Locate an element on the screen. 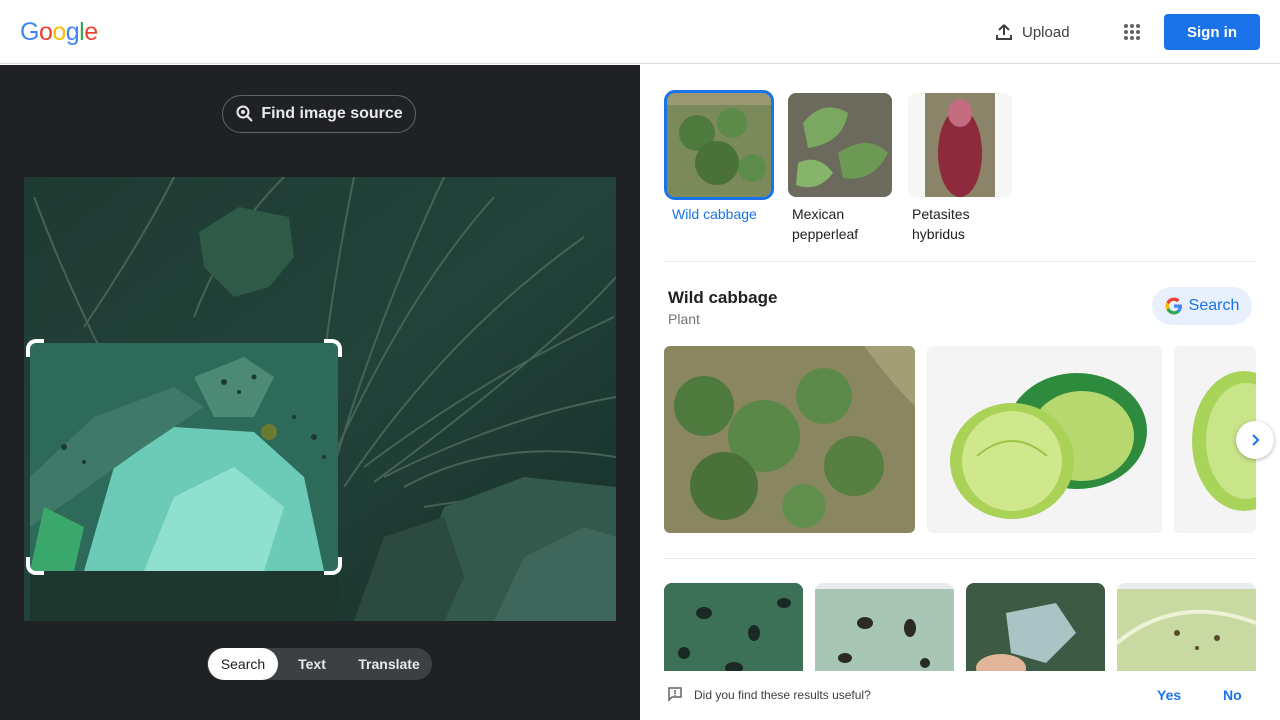 The width and height of the screenshot is (1280, 720). apps-grid-icon is located at coordinates (1132, 32).